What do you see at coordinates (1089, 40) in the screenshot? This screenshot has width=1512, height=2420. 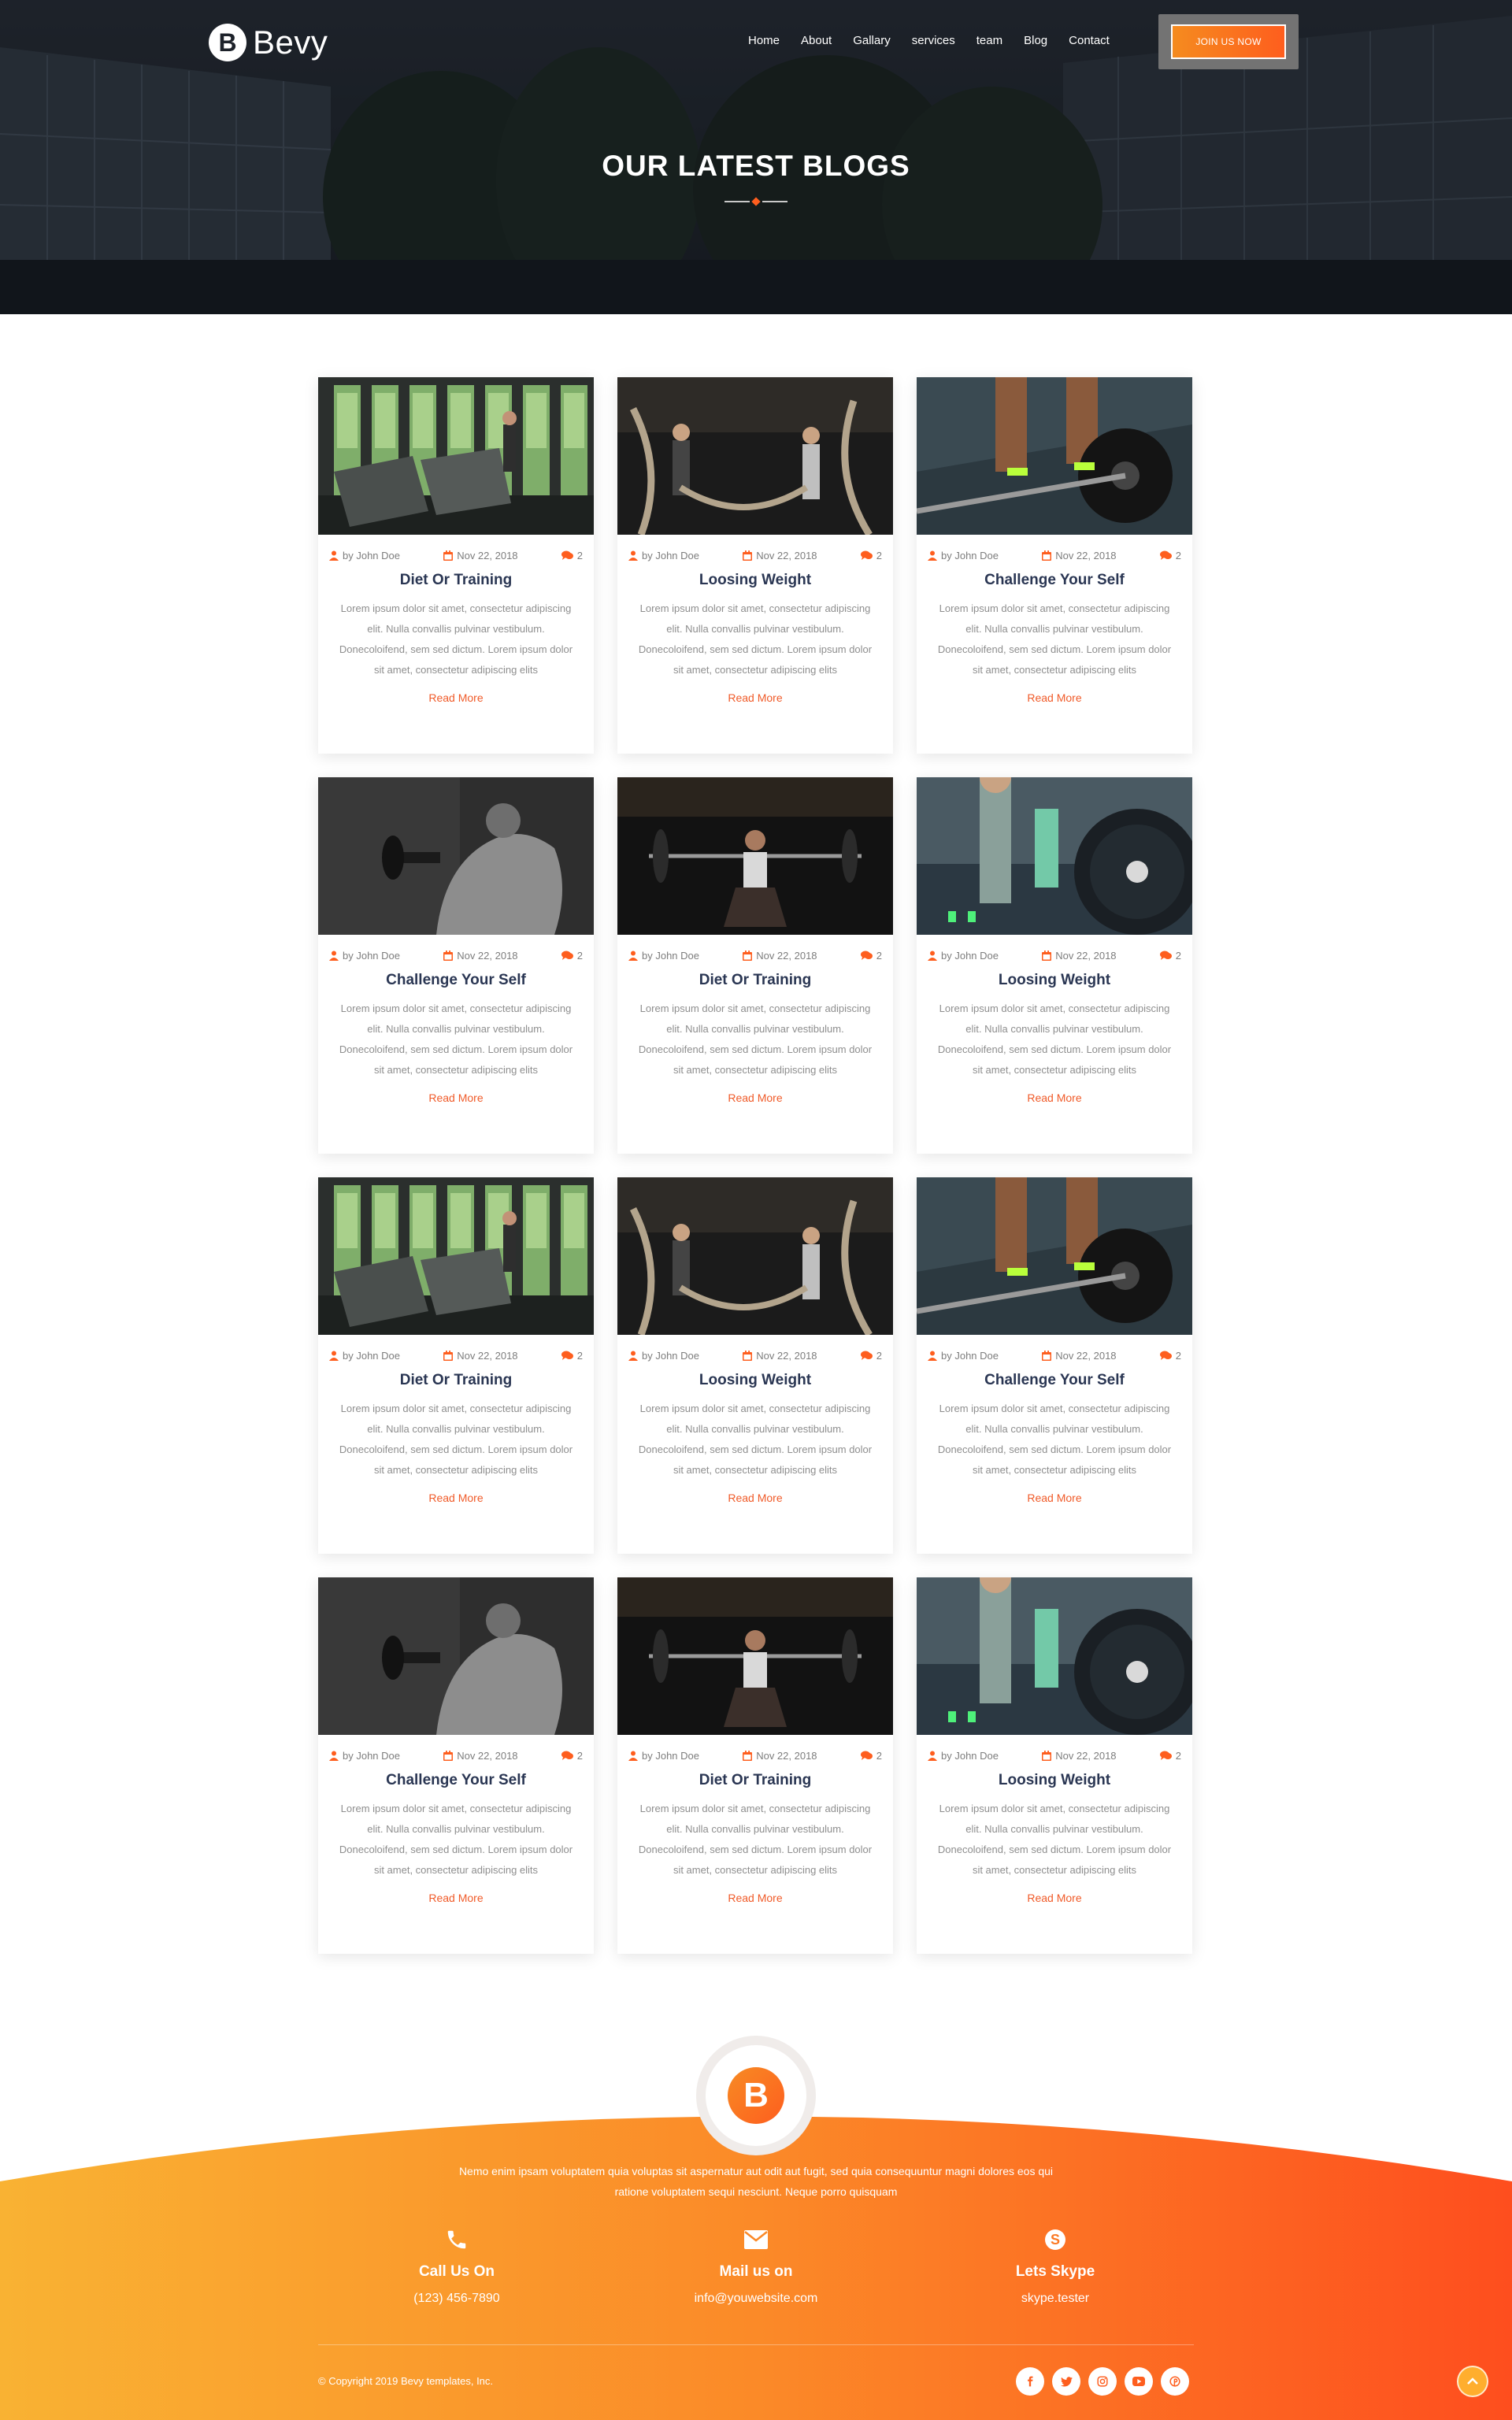 I see `nav-contact: Contact` at bounding box center [1089, 40].